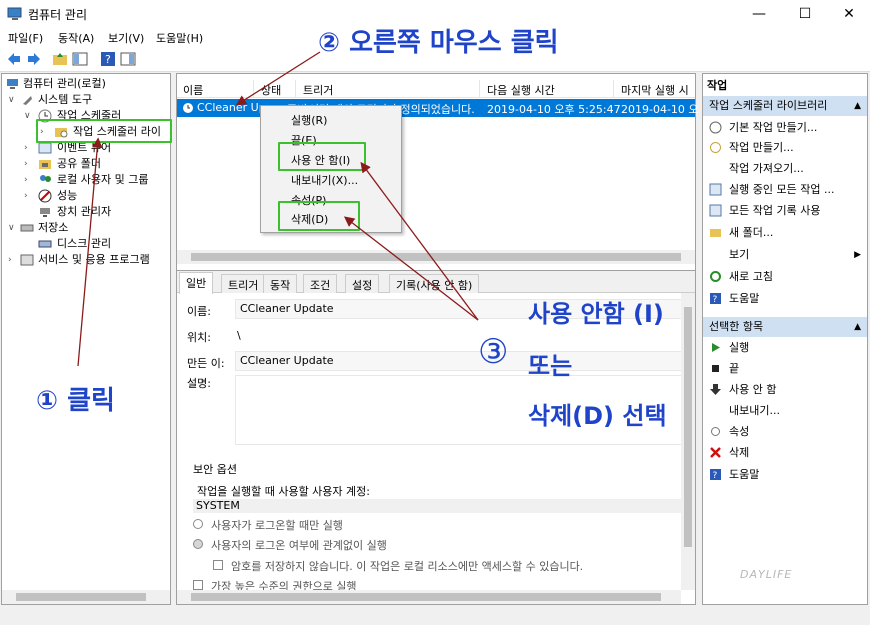 The width and height of the screenshot is (870, 625). What do you see at coordinates (550, 366) in the screenshot?
I see `annotation-step3-line2: 또는` at bounding box center [550, 366].